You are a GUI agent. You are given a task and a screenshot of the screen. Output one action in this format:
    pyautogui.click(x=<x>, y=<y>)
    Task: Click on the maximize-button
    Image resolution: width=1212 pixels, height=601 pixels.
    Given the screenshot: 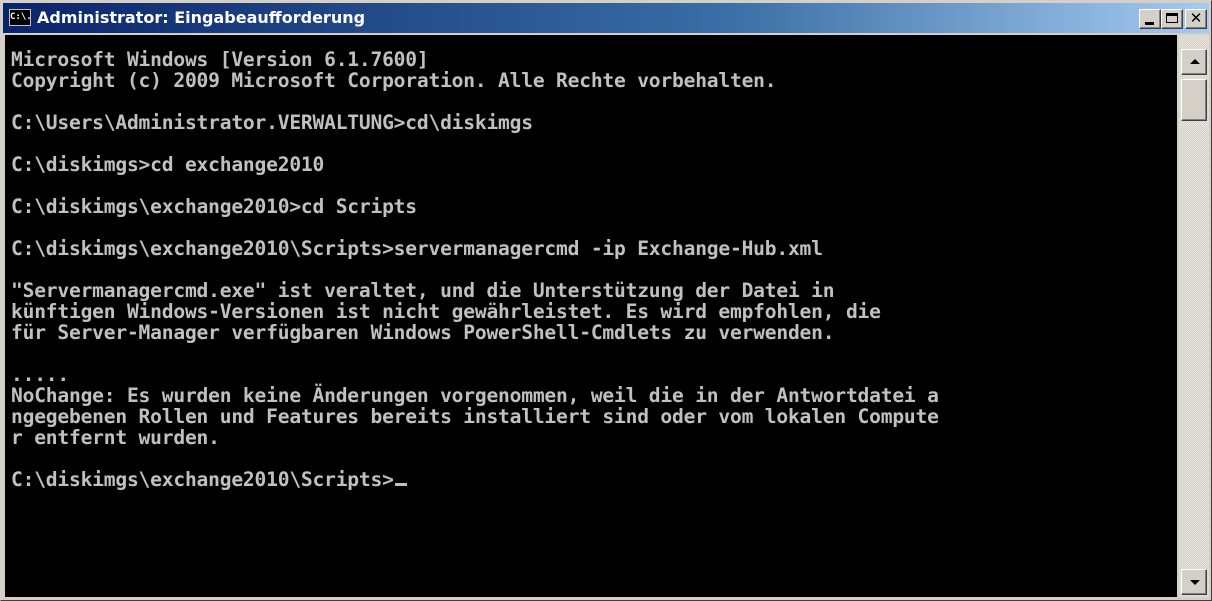 What is the action you would take?
    pyautogui.click(x=1172, y=19)
    